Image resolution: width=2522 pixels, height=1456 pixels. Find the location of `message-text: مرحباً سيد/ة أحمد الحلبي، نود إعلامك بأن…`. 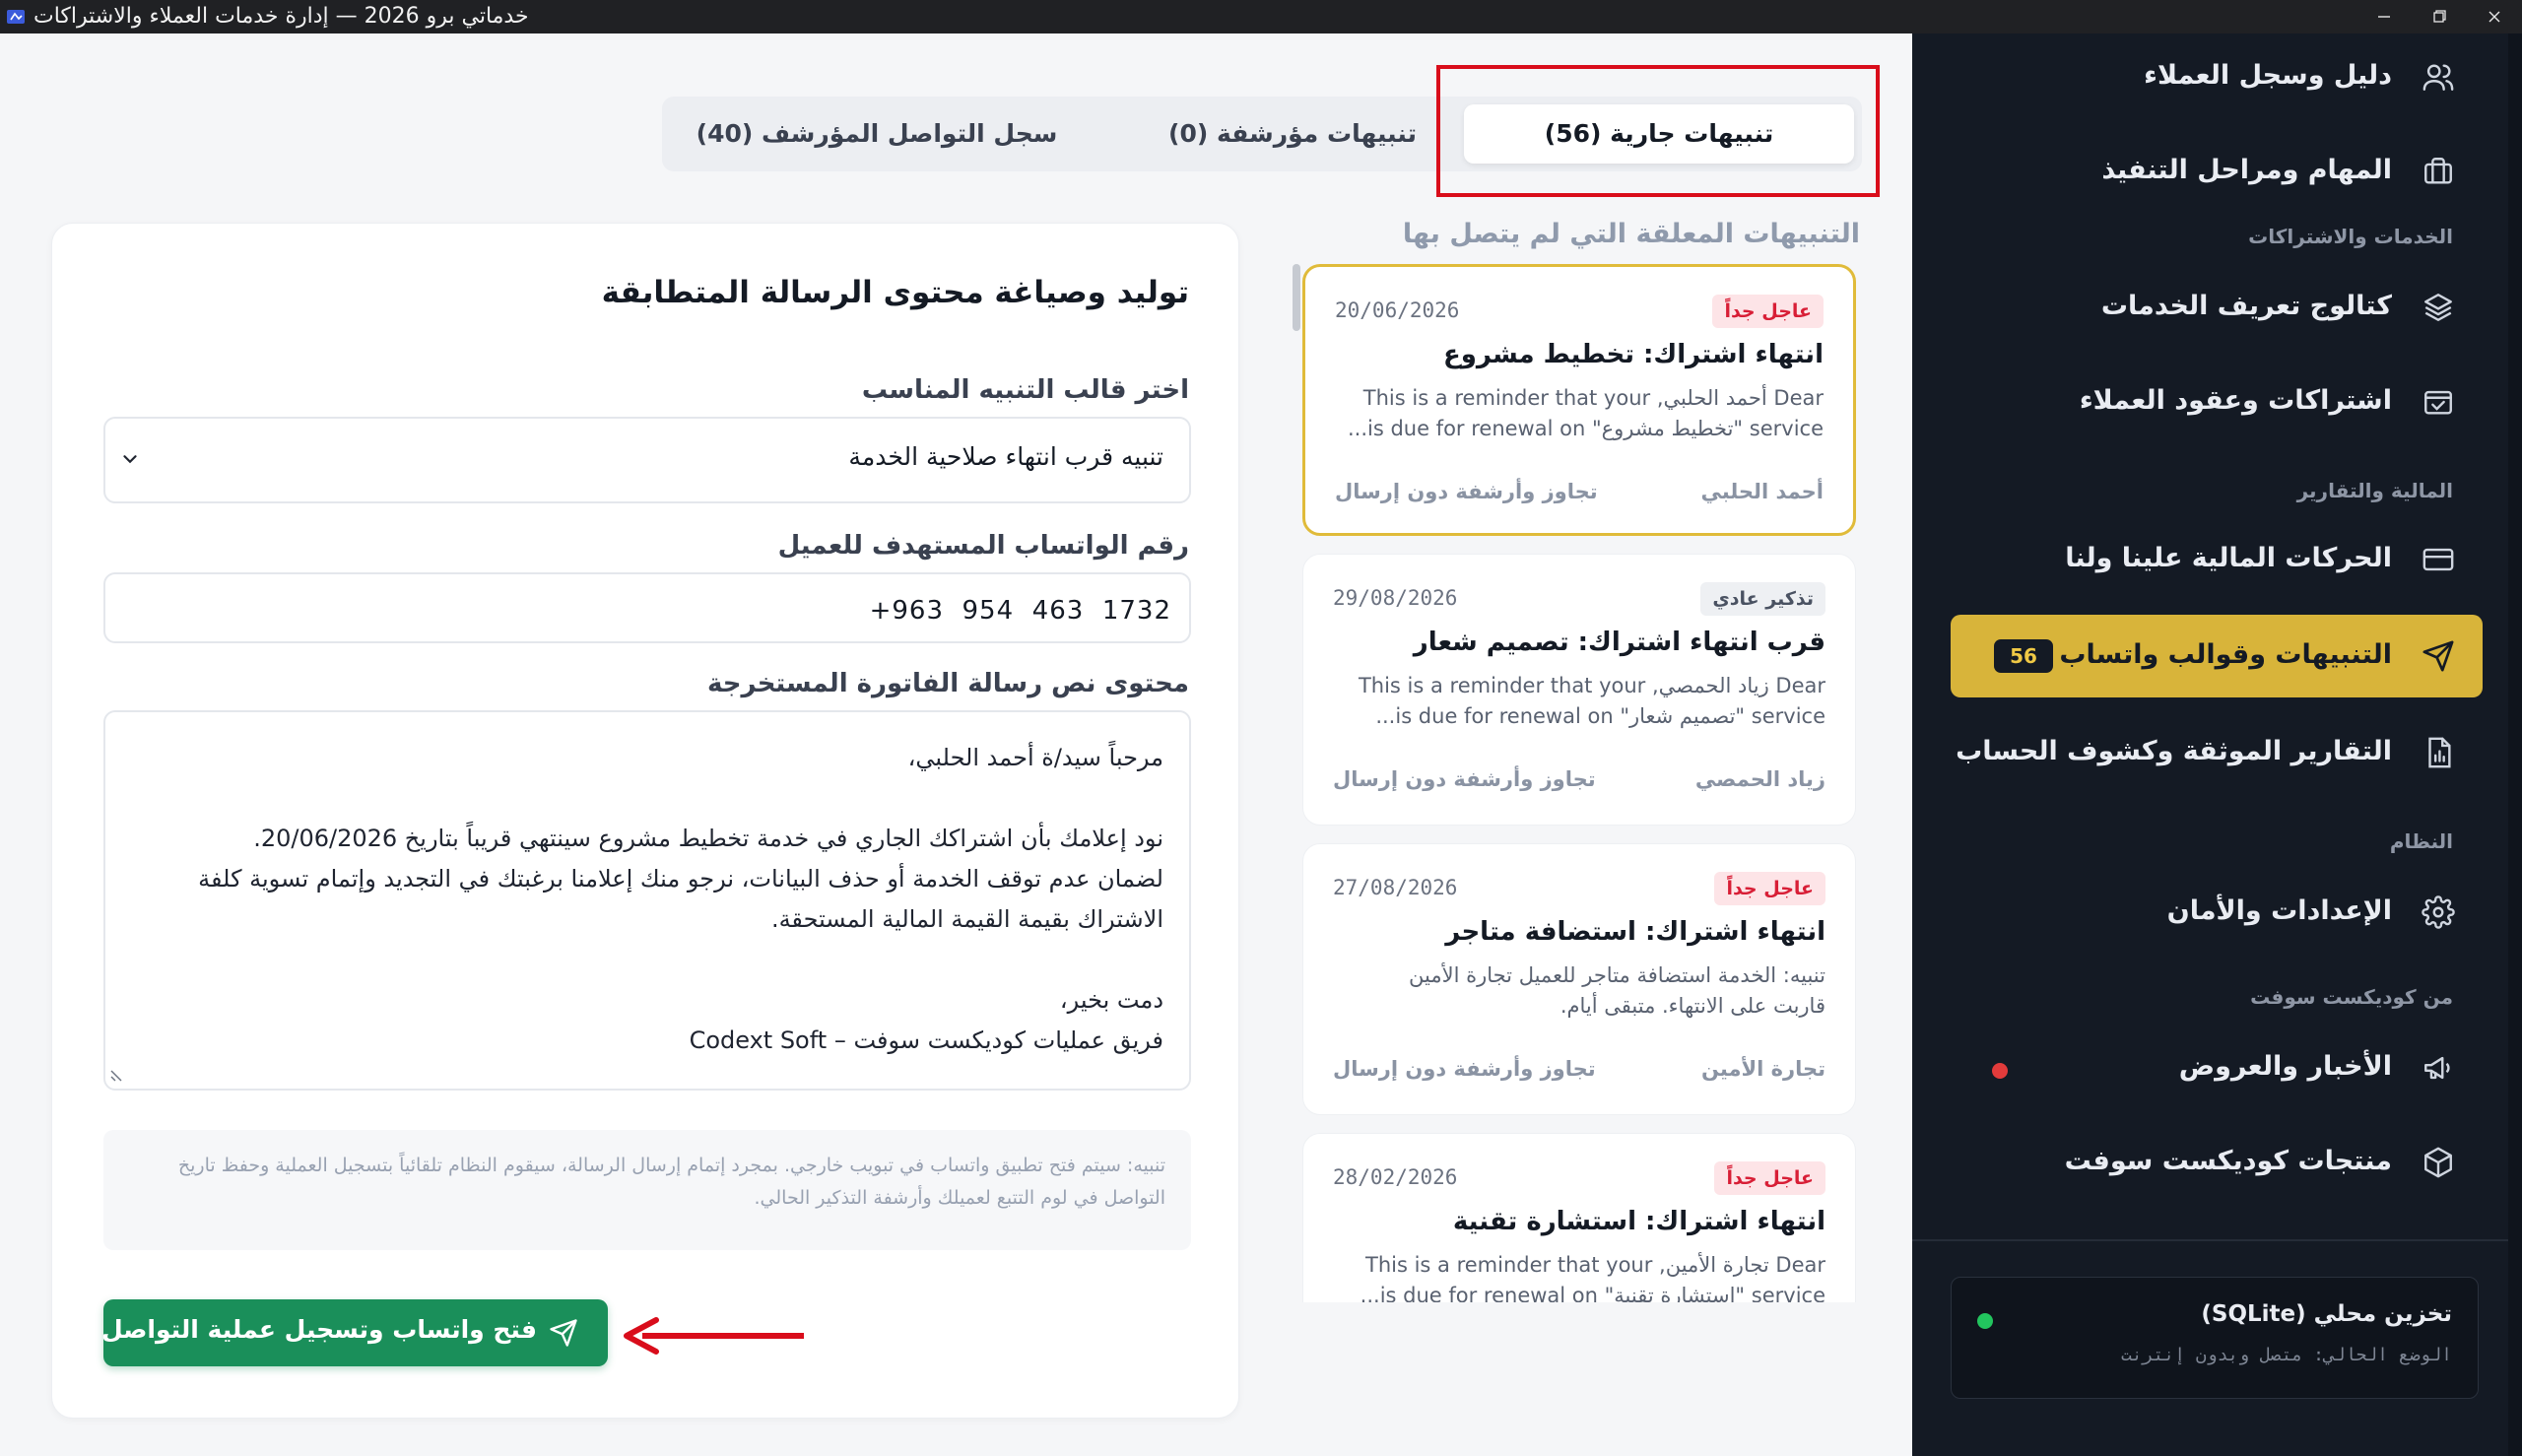

message-text: مرحباً سيد/ة أحمد الحلبي، نود إعلامك بأن… is located at coordinates (680, 899).